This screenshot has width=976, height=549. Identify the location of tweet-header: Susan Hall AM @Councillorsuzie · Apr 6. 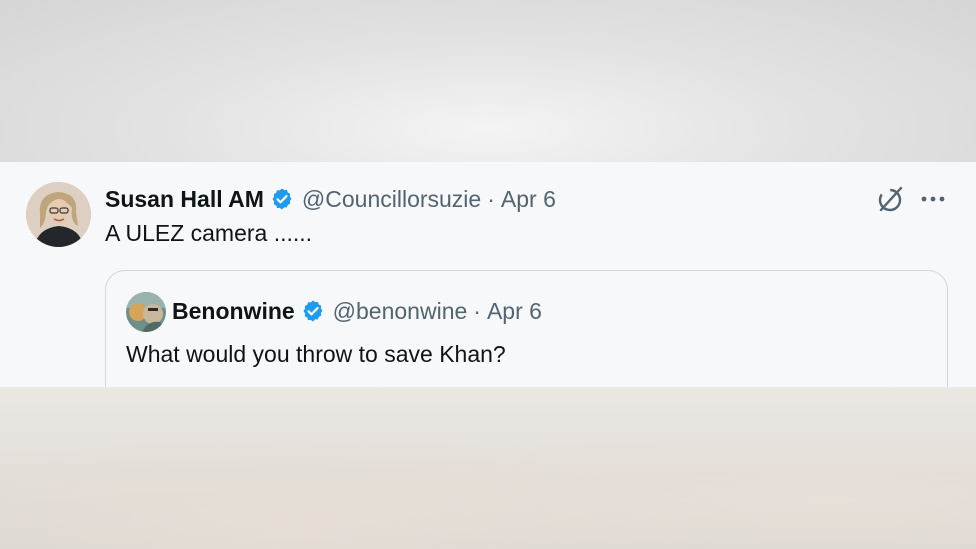
(330, 199).